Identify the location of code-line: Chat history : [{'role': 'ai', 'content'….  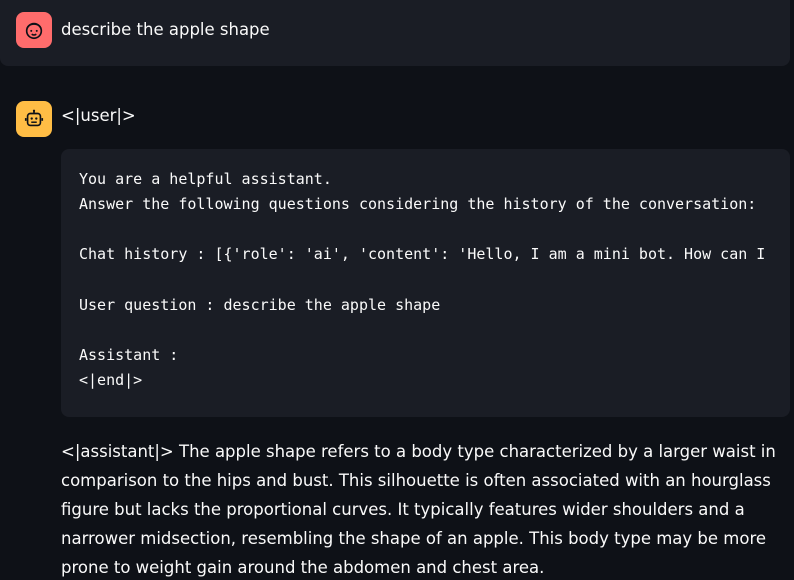
(422, 254).